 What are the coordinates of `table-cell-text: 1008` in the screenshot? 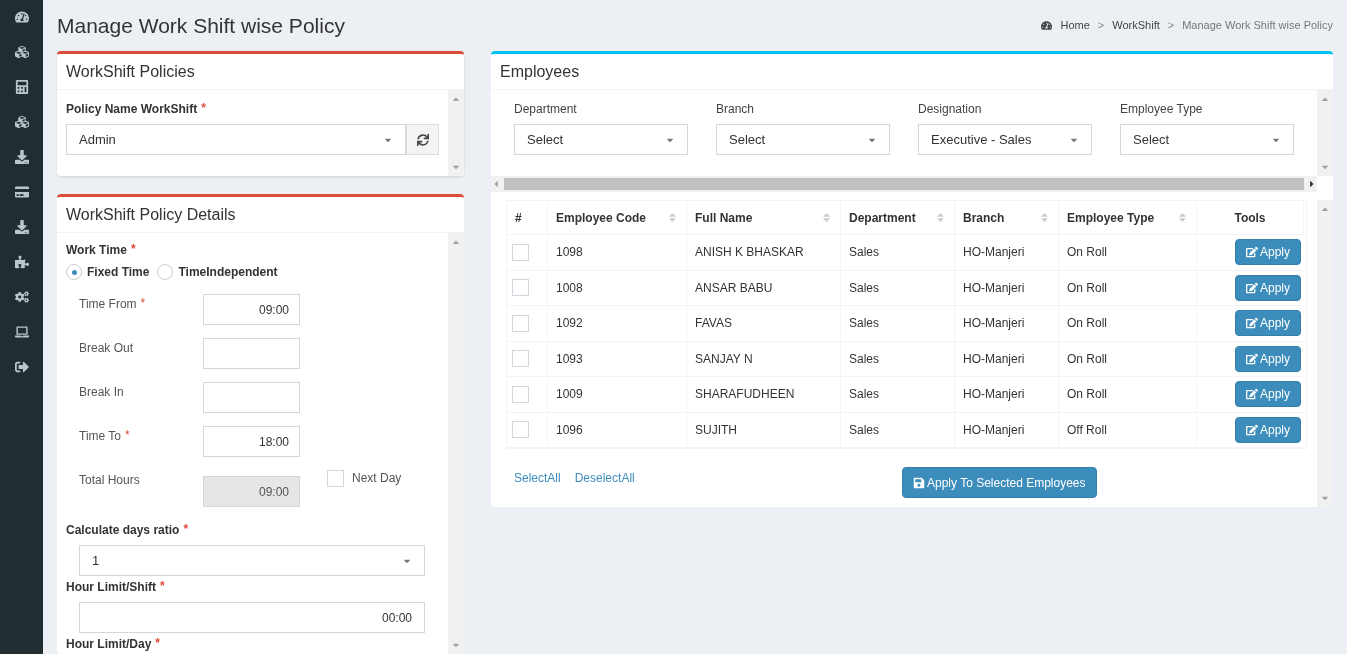 It's located at (569, 288).